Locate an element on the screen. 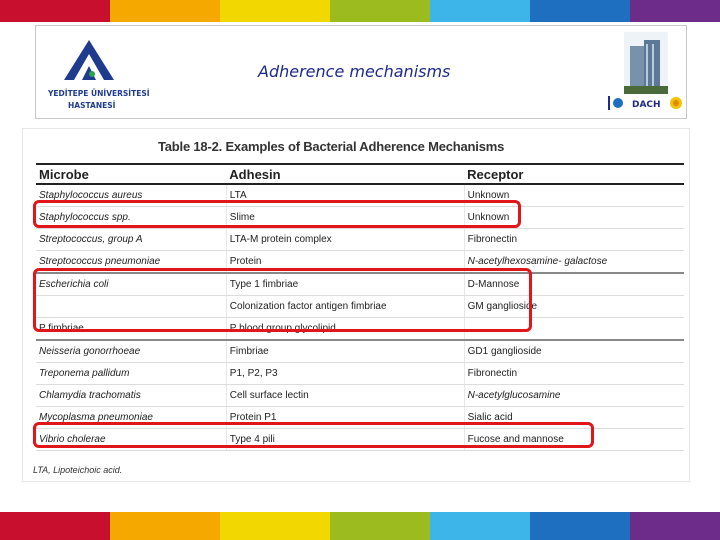  partner-text: DACH is located at coordinates (646, 105).